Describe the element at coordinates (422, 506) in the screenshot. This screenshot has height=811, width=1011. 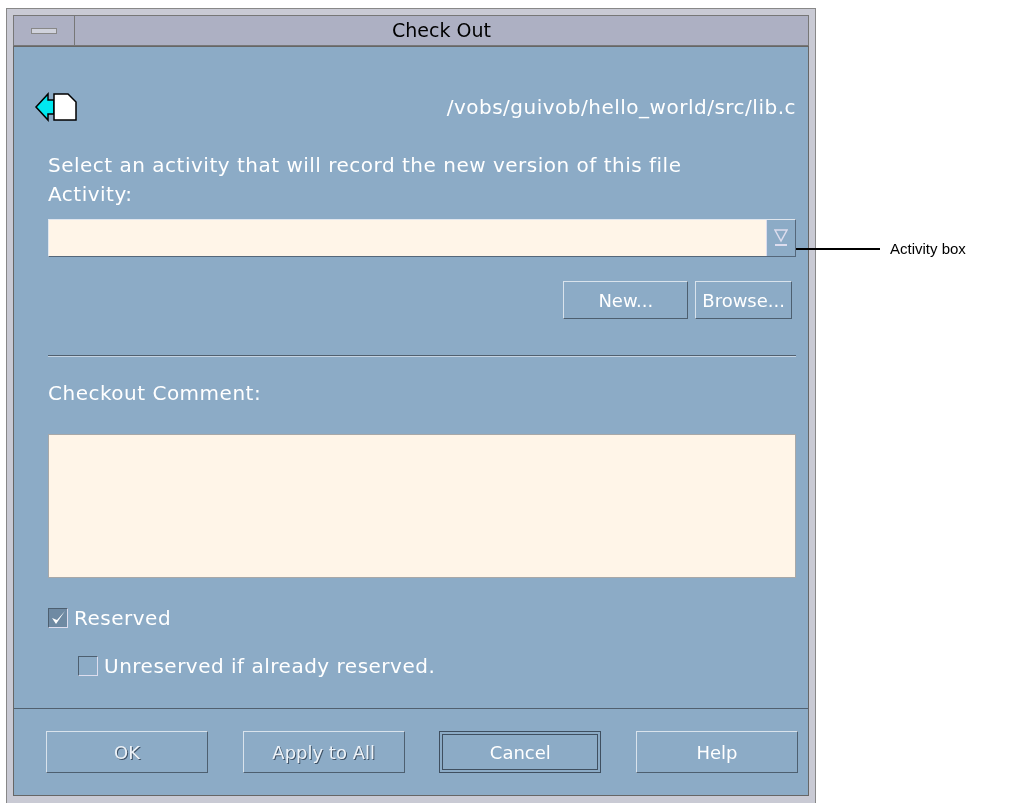
I see `comment-field` at that location.